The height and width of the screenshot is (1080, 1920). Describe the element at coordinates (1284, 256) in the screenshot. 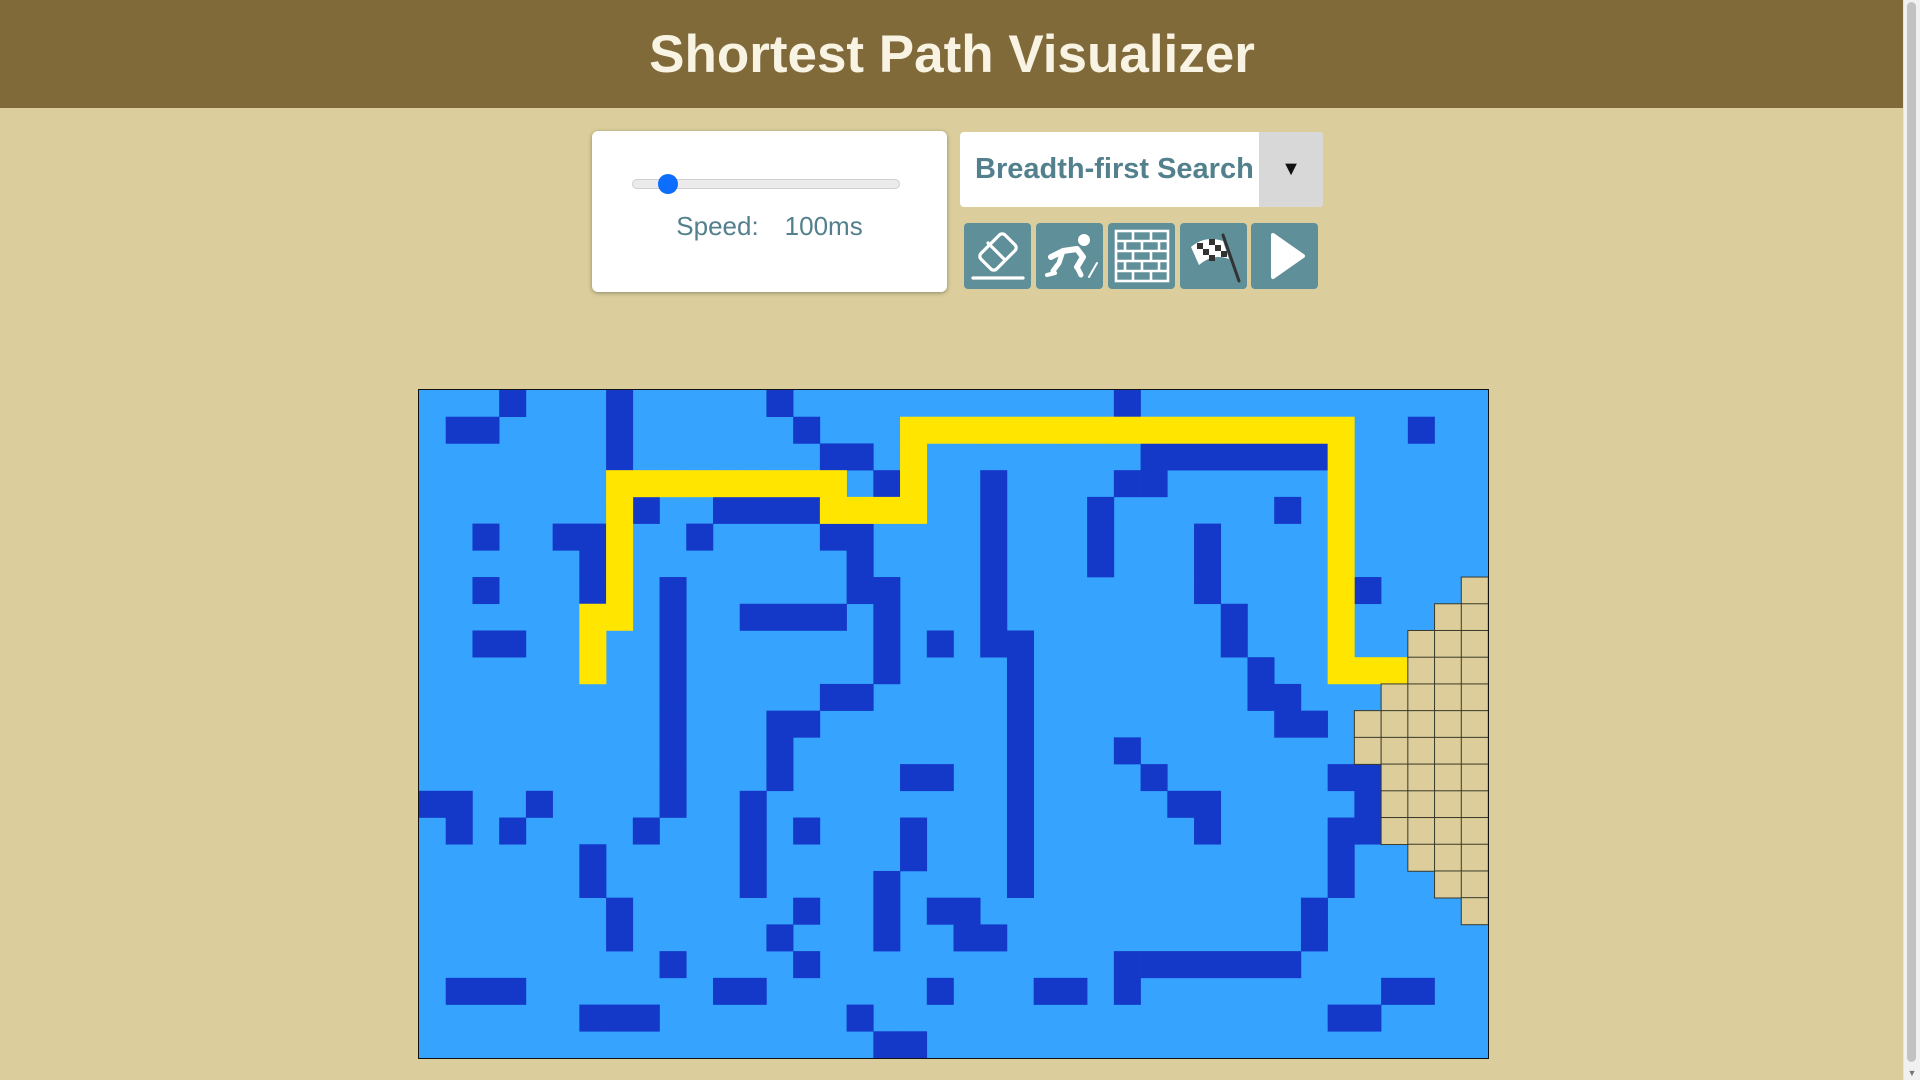

I see `run-button` at that location.